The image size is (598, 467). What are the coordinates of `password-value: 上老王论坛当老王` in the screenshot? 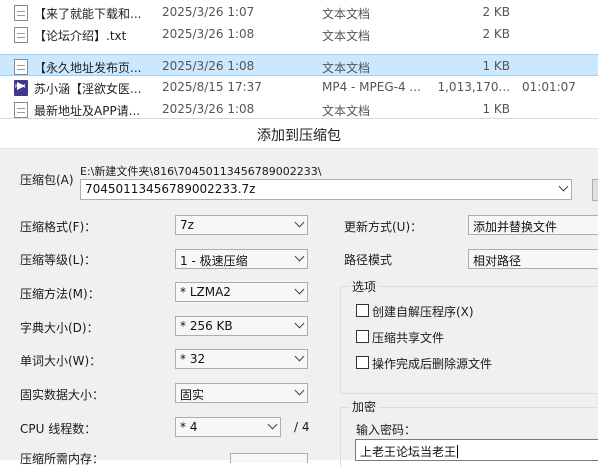 It's located at (409, 451).